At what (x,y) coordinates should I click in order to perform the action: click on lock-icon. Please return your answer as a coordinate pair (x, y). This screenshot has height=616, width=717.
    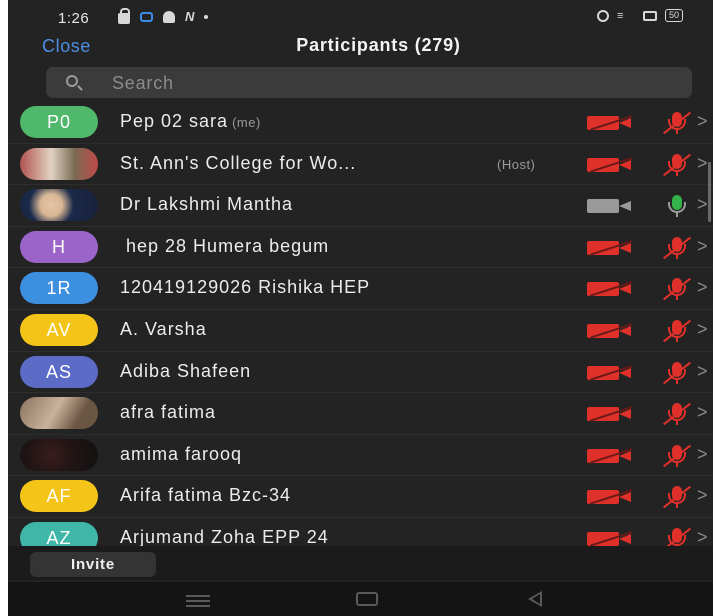
    Looking at the image, I should click on (124, 15).